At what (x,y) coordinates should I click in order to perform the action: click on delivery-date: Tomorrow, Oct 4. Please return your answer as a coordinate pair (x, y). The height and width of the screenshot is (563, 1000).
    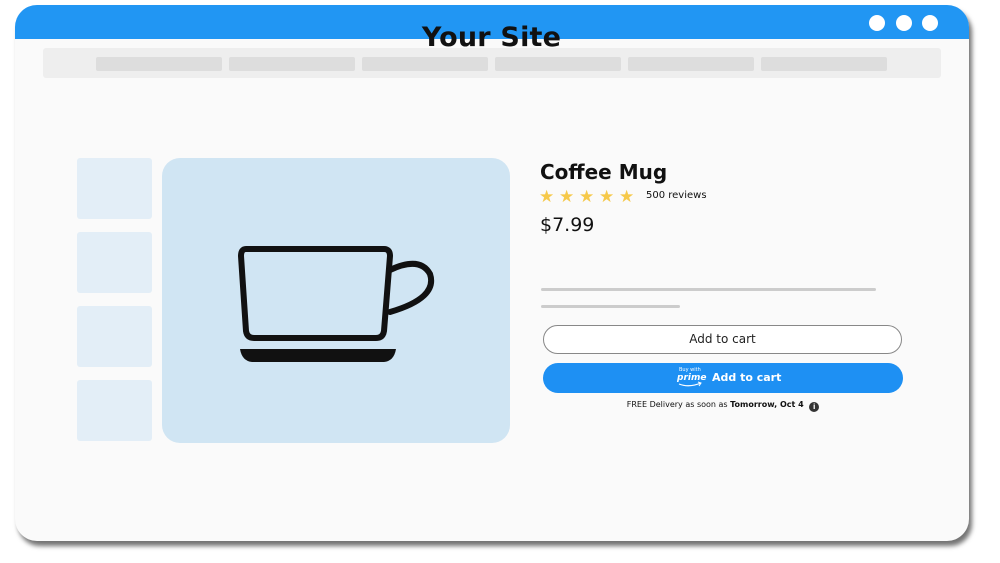
    Looking at the image, I should click on (767, 404).